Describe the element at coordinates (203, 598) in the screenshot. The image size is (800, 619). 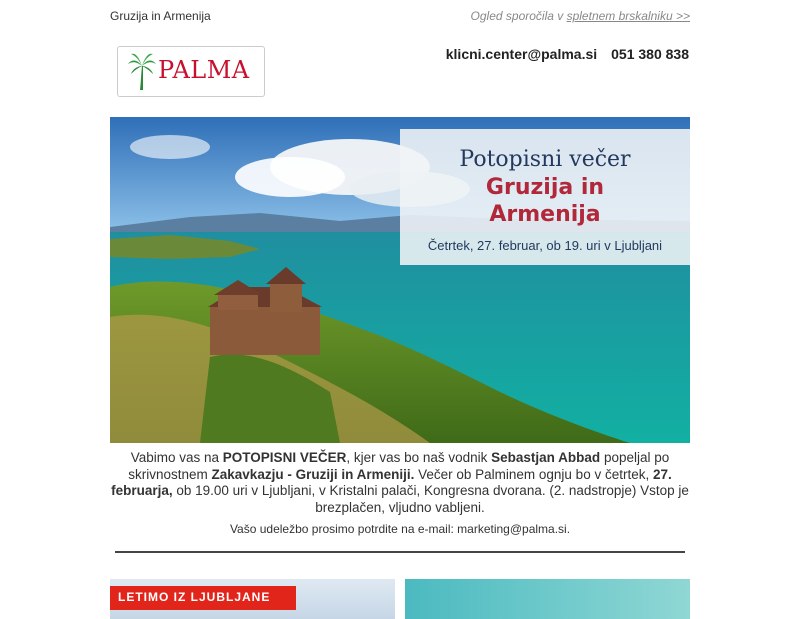
I see `promo-tag: LETIMO IZ LJUBLJANE` at that location.